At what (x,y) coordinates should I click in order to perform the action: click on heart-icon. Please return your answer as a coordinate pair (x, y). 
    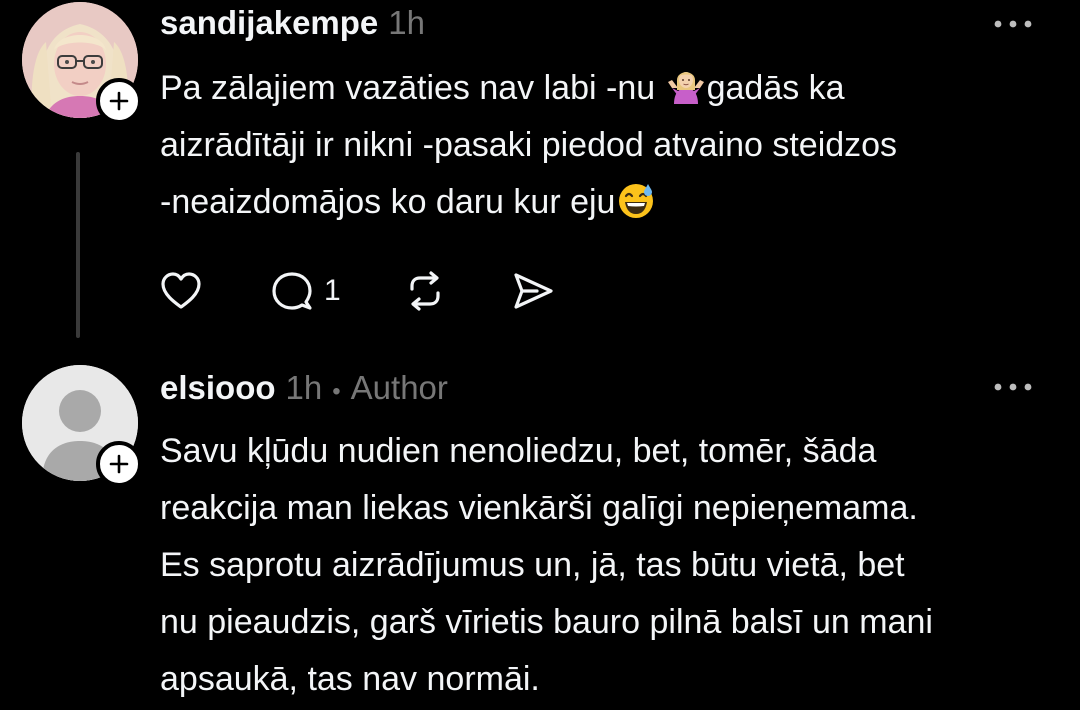
    Looking at the image, I should click on (181, 290).